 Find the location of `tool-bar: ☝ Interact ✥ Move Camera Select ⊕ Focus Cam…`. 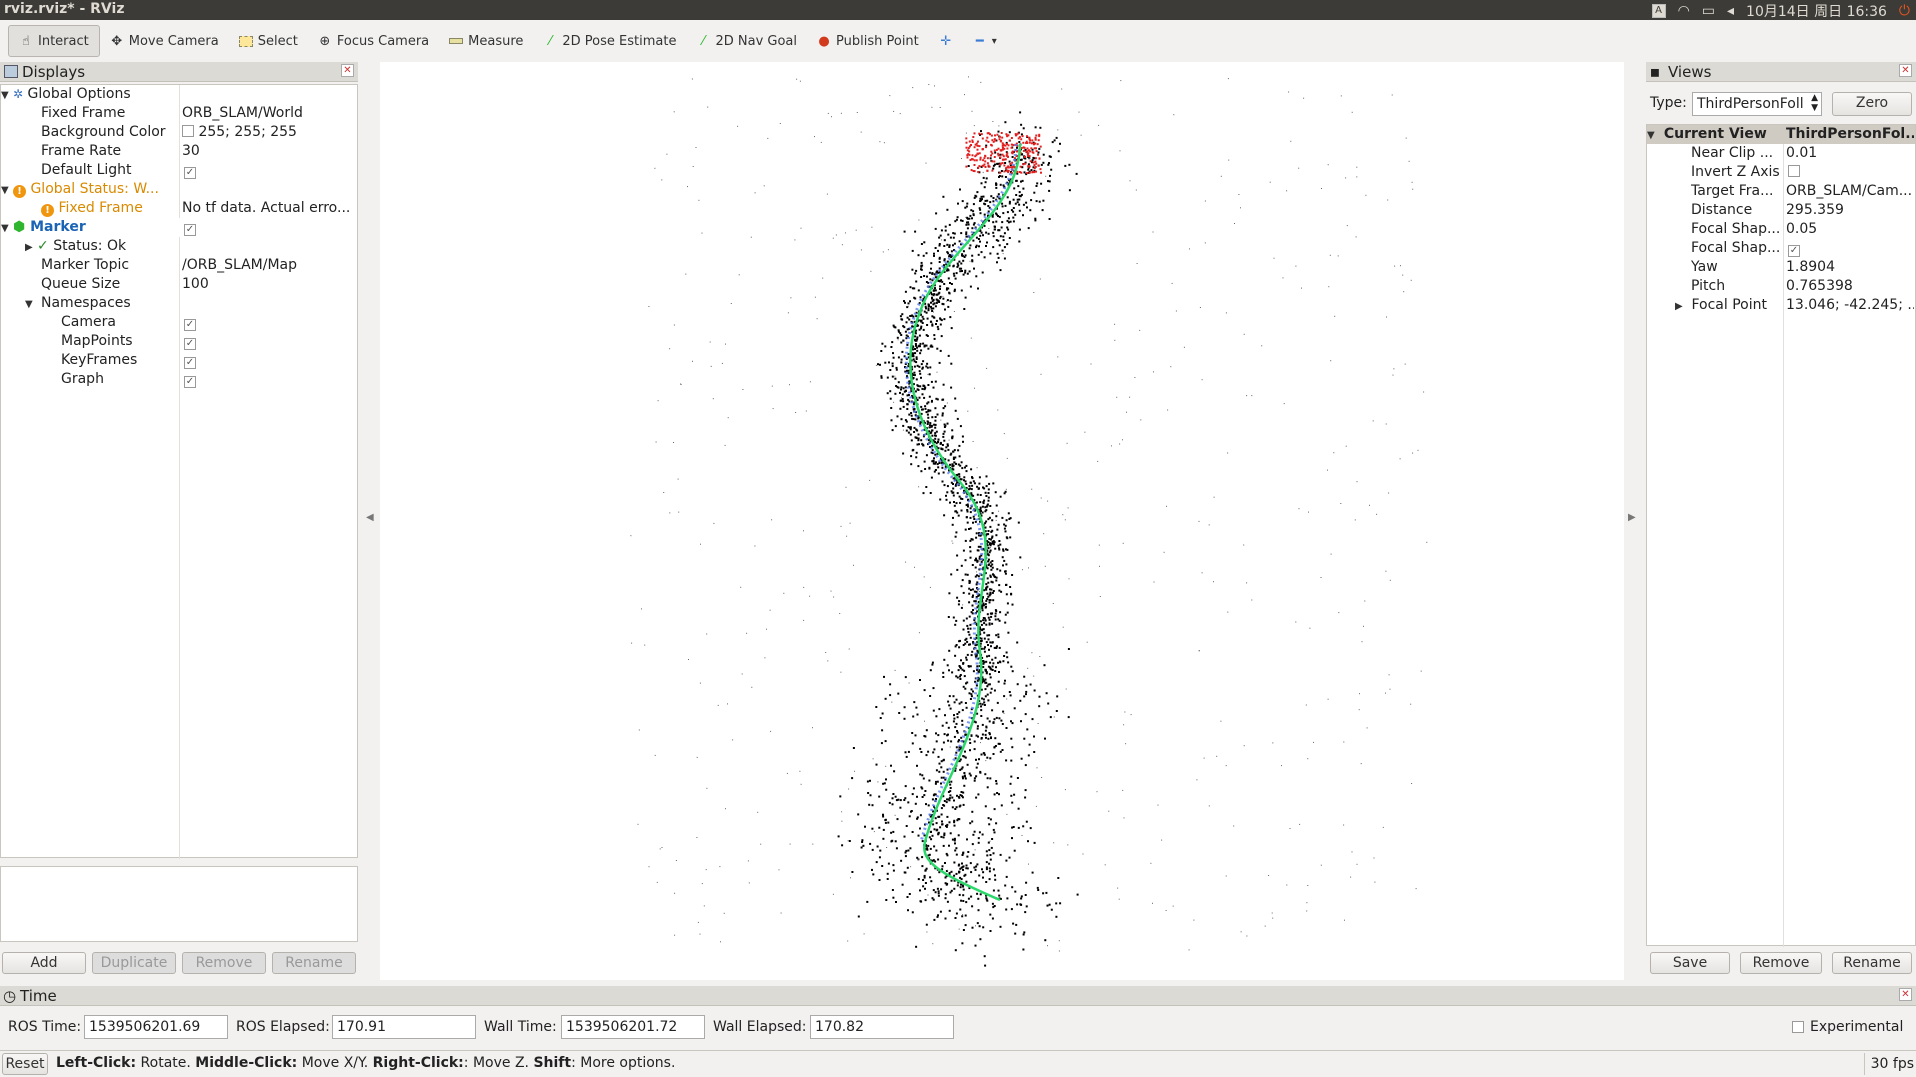

tool-bar: ☝ Interact ✥ Move Camera Select ⊕ Focus Cam… is located at coordinates (958, 41).